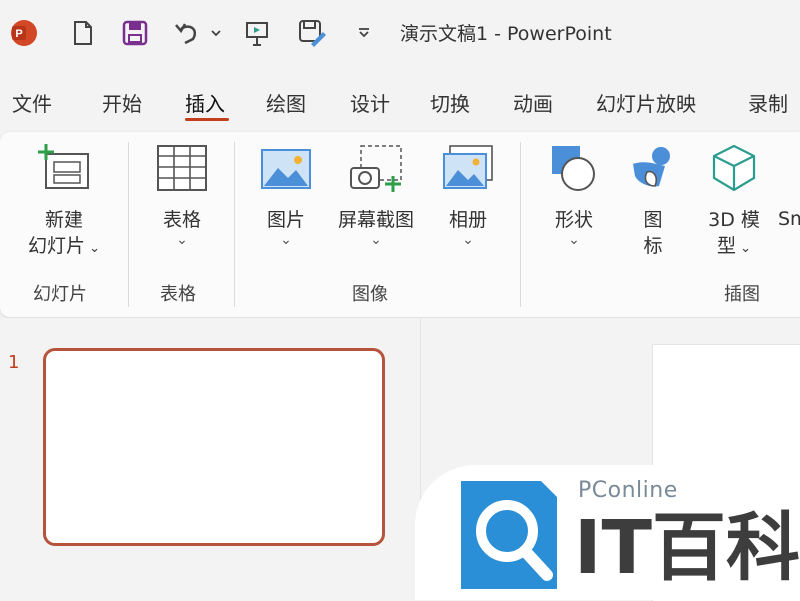 The image size is (800, 601). I want to click on tab-insert: 插入, so click(205, 102).